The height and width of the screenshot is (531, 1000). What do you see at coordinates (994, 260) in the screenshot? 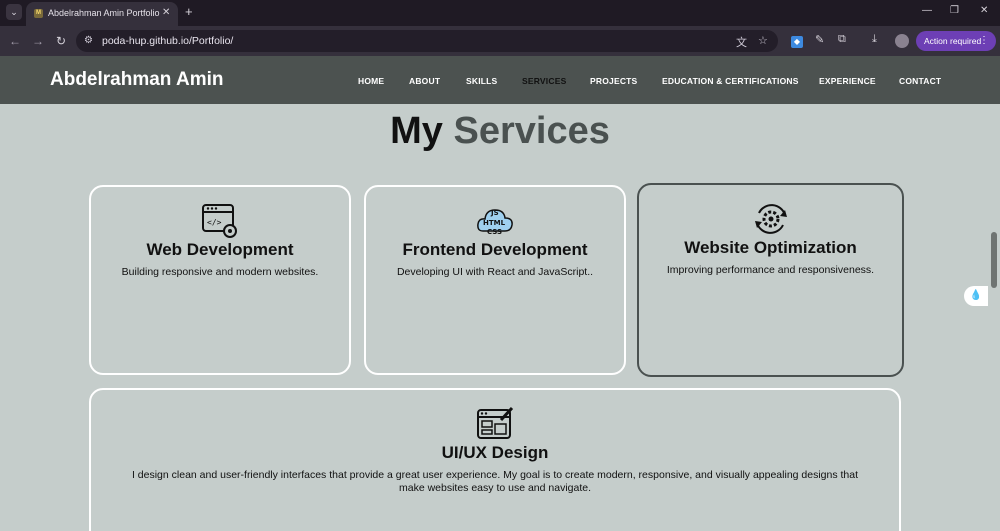
I see `page-scrollbar` at bounding box center [994, 260].